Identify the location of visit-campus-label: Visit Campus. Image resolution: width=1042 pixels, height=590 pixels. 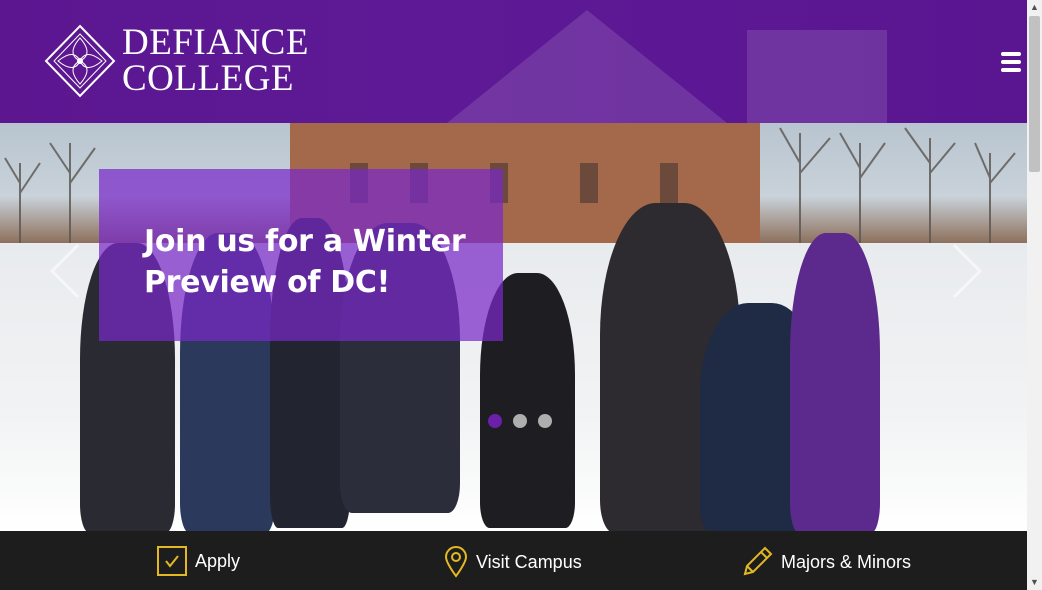
(529, 561).